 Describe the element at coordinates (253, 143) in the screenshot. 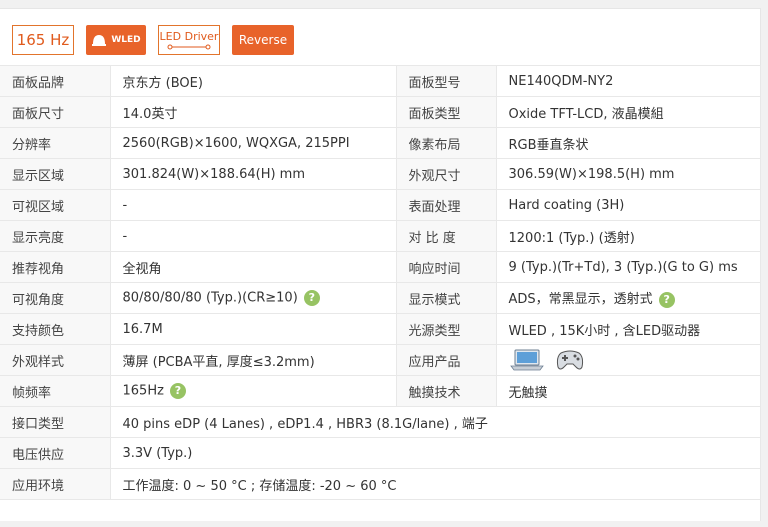

I see `spec-value: 2560(RGB)×1600, WQXGA, 215PPI` at that location.